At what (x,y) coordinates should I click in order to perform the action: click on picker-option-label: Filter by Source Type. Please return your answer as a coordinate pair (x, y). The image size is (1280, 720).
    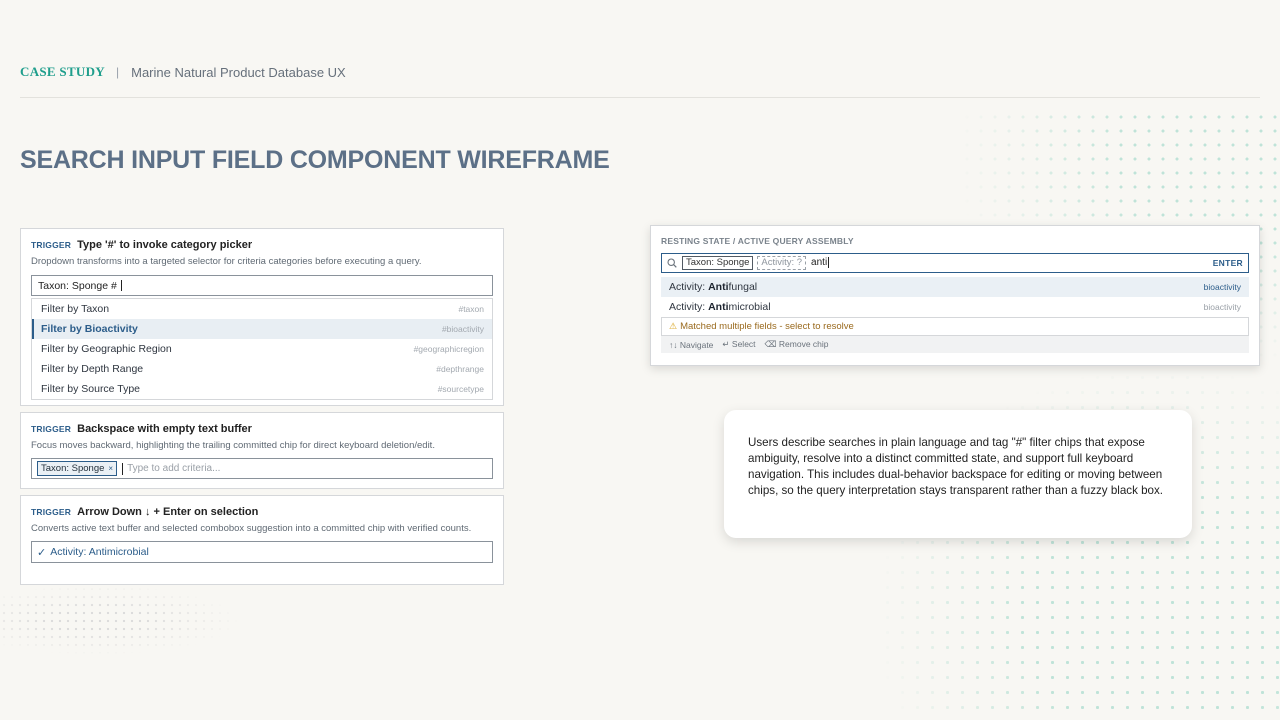
    Looking at the image, I should click on (91, 389).